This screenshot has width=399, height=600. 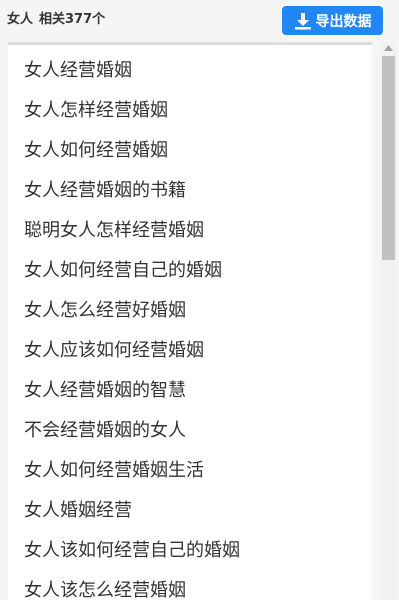 What do you see at coordinates (190, 191) in the screenshot?
I see `result-item: 女人经营婚姻的书籍` at bounding box center [190, 191].